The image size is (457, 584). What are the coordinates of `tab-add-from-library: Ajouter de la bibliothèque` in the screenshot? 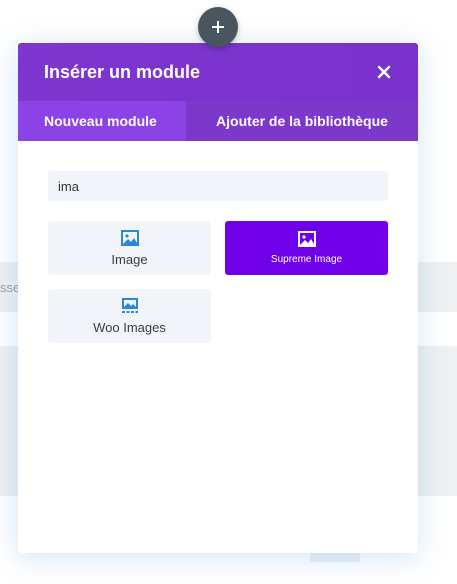 It's located at (302, 121).